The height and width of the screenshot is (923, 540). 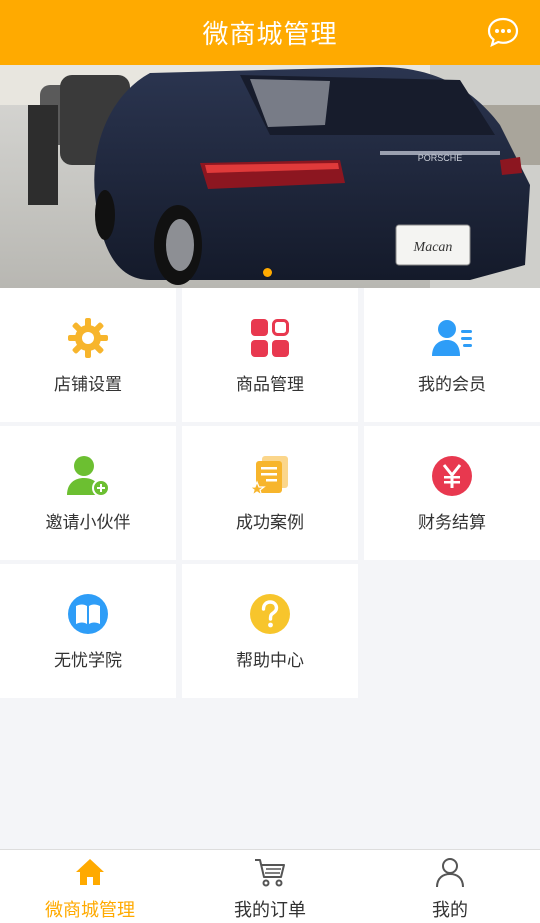 I want to click on menu-label: 成功案例, so click(x=270, y=523).